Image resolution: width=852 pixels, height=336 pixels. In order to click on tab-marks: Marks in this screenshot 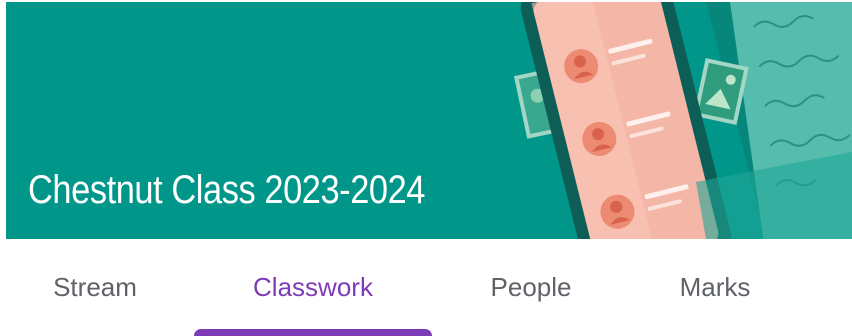, I will do `click(715, 287)`.